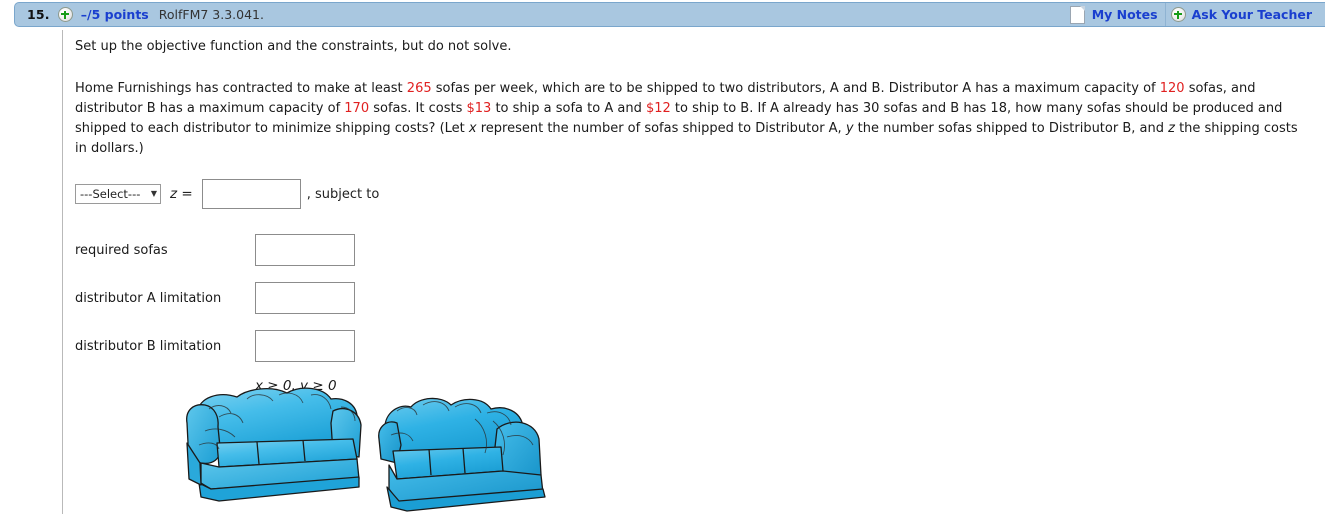 This screenshot has height=514, width=1325. What do you see at coordinates (419, 88) in the screenshot?
I see `value-required-sofas: 265` at bounding box center [419, 88].